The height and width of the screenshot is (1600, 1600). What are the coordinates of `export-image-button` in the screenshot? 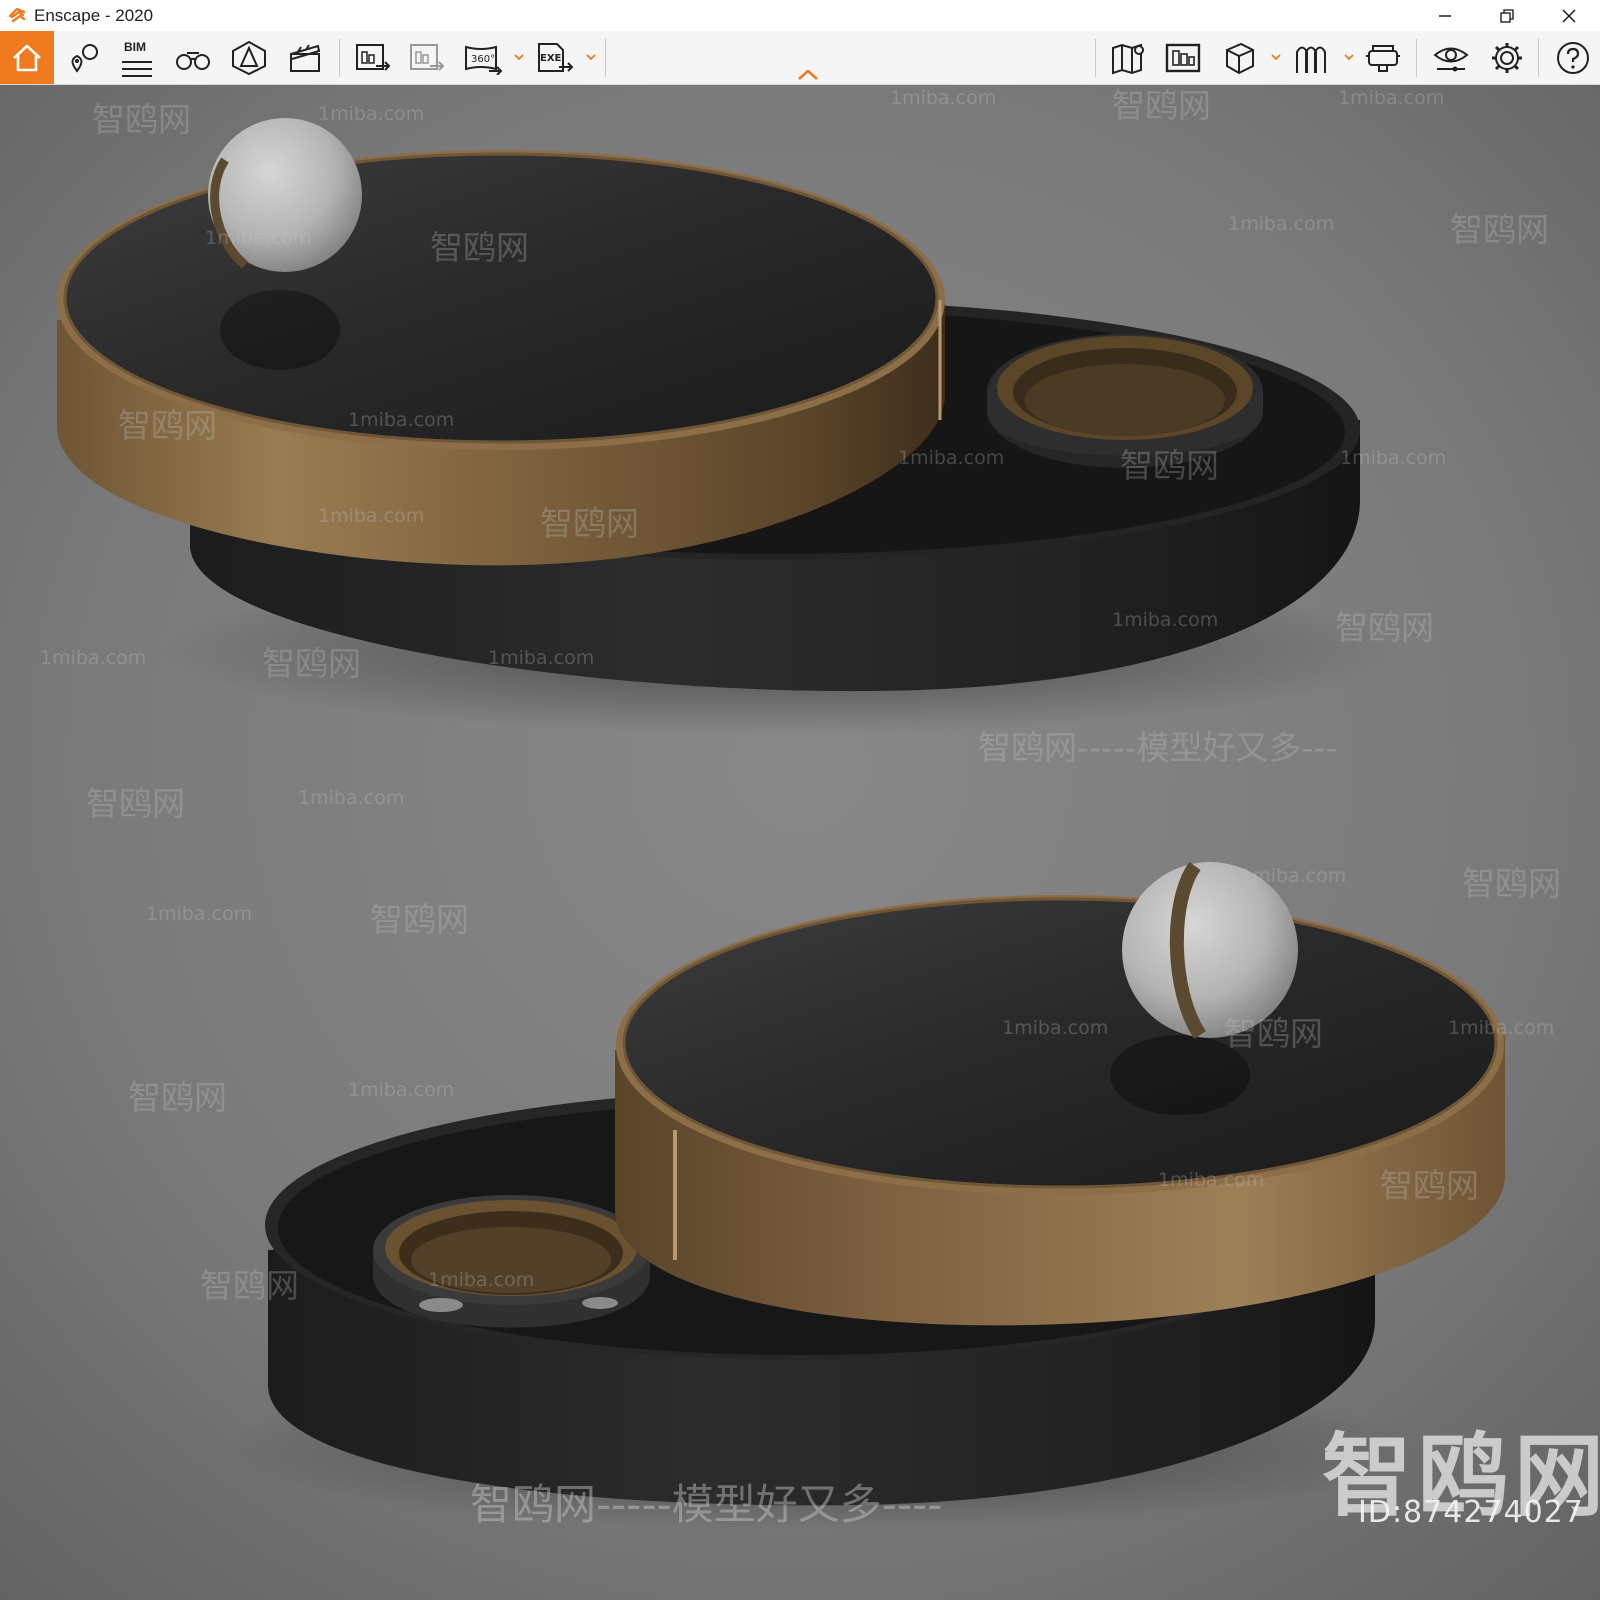 It's located at (373, 57).